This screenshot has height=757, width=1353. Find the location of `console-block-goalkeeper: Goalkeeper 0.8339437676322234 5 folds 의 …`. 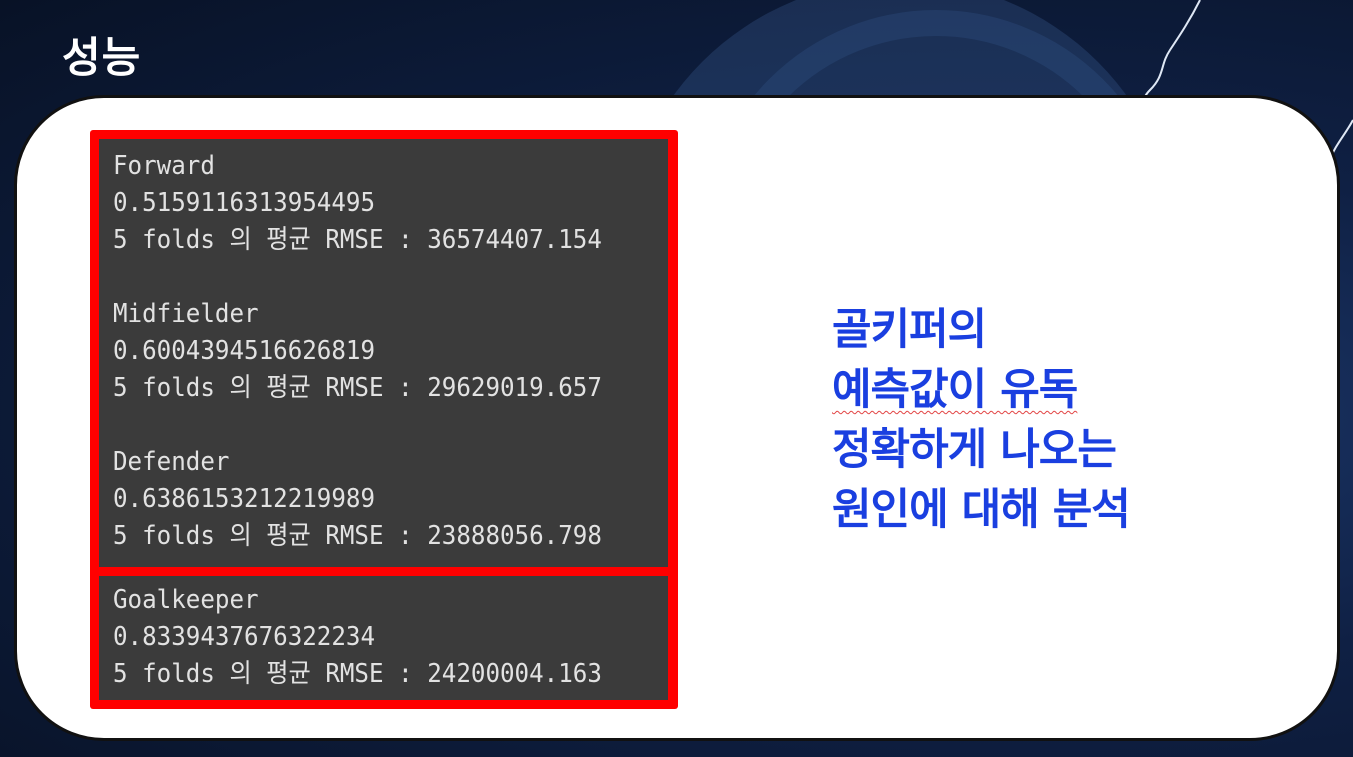

console-block-goalkeeper: Goalkeeper 0.8339437676322234 5 folds 의 … is located at coordinates (383, 638).